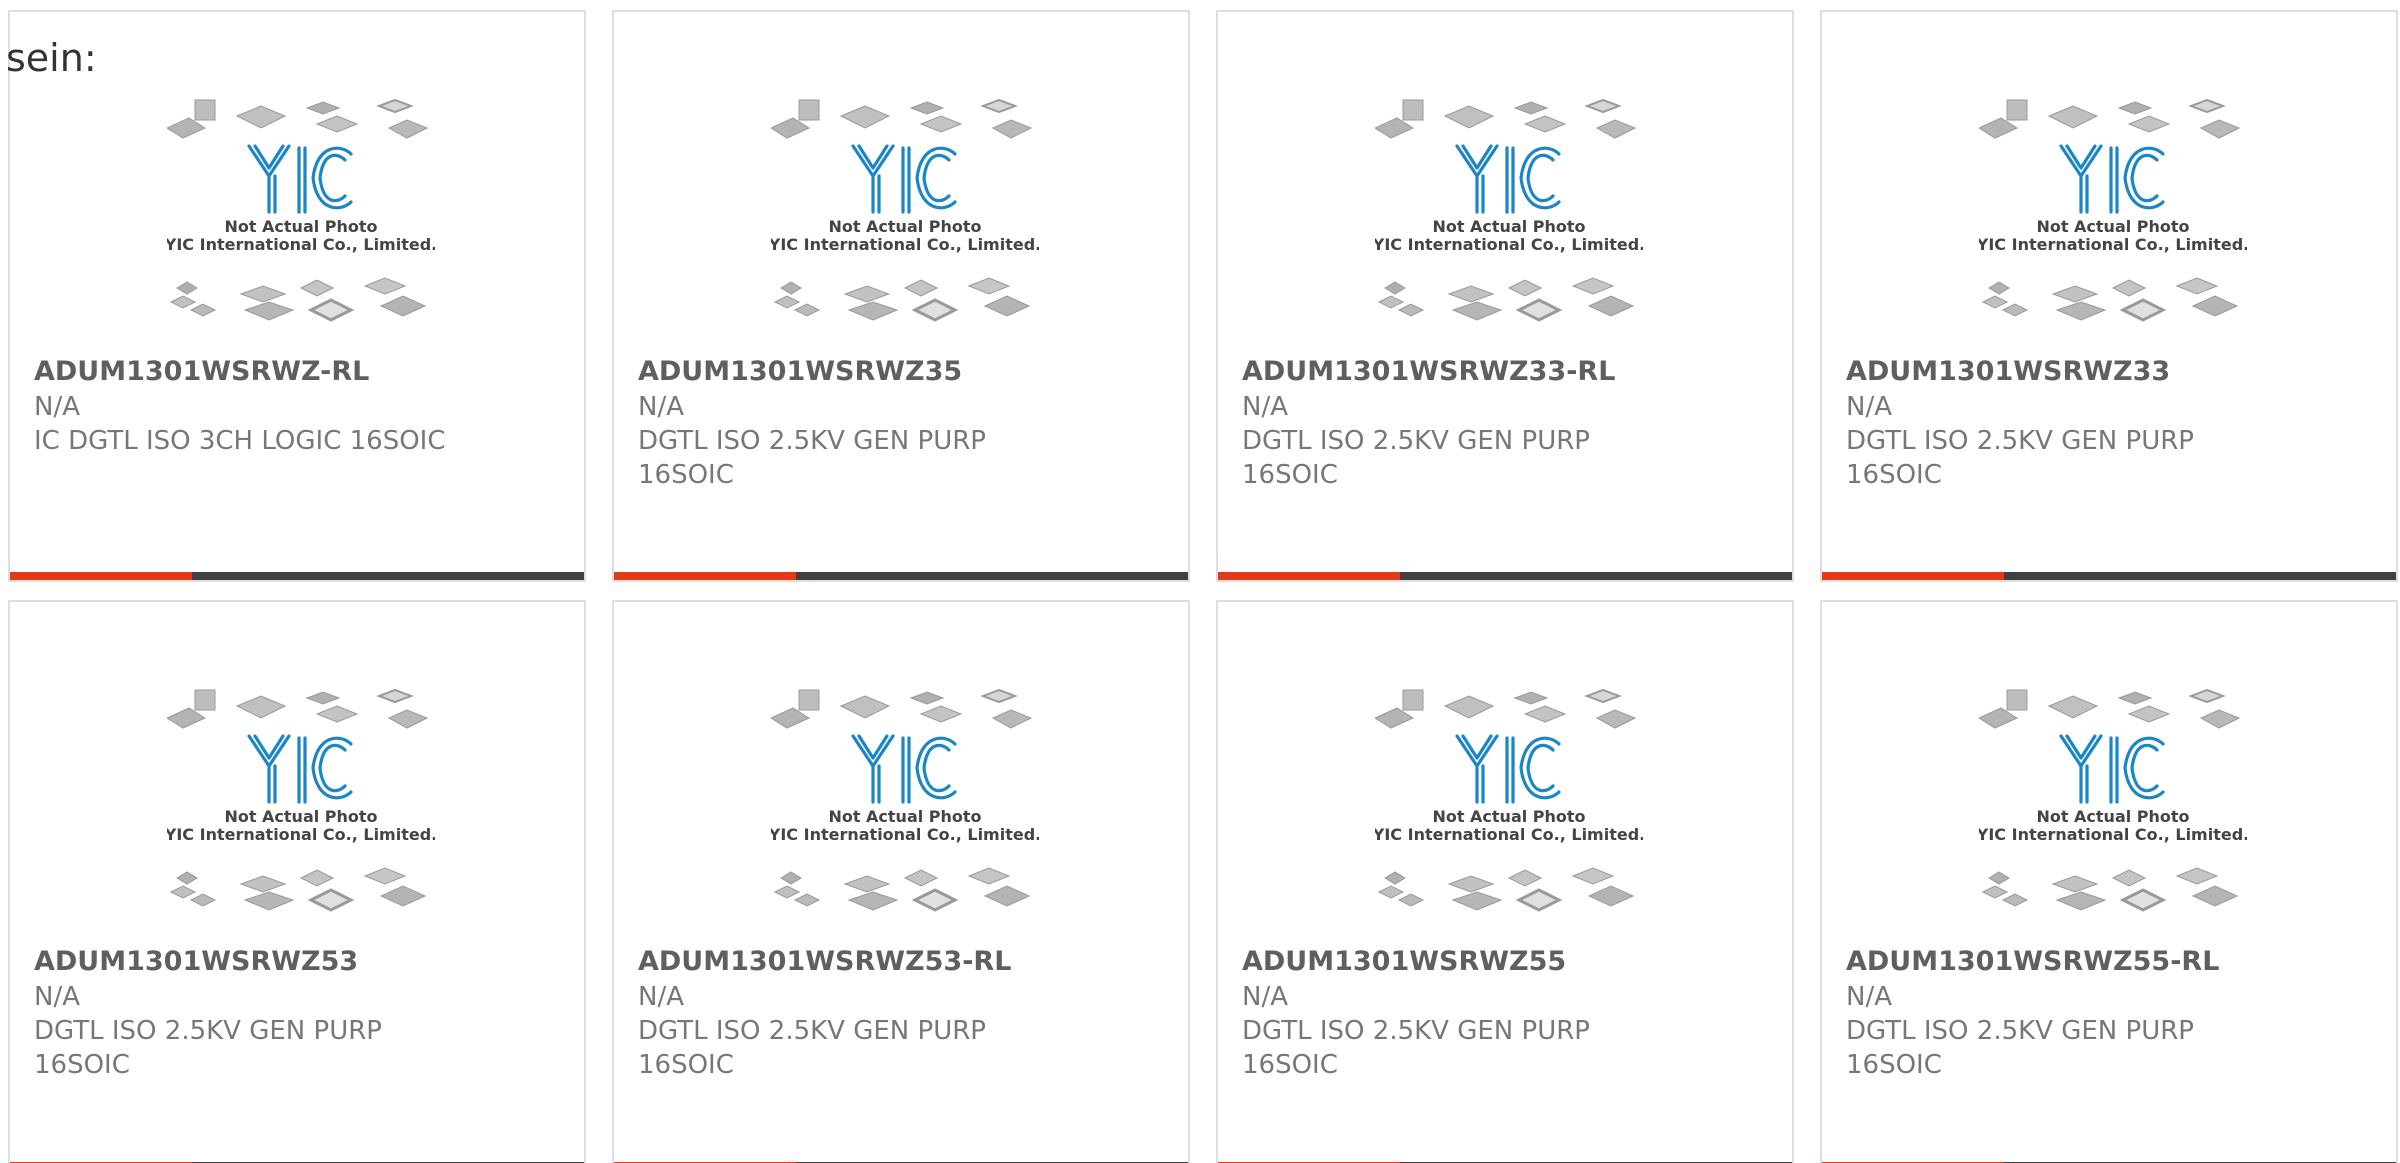  What do you see at coordinates (898, 372) in the screenshot?
I see `product-part-number: ADUM1301WSRWZ35` at bounding box center [898, 372].